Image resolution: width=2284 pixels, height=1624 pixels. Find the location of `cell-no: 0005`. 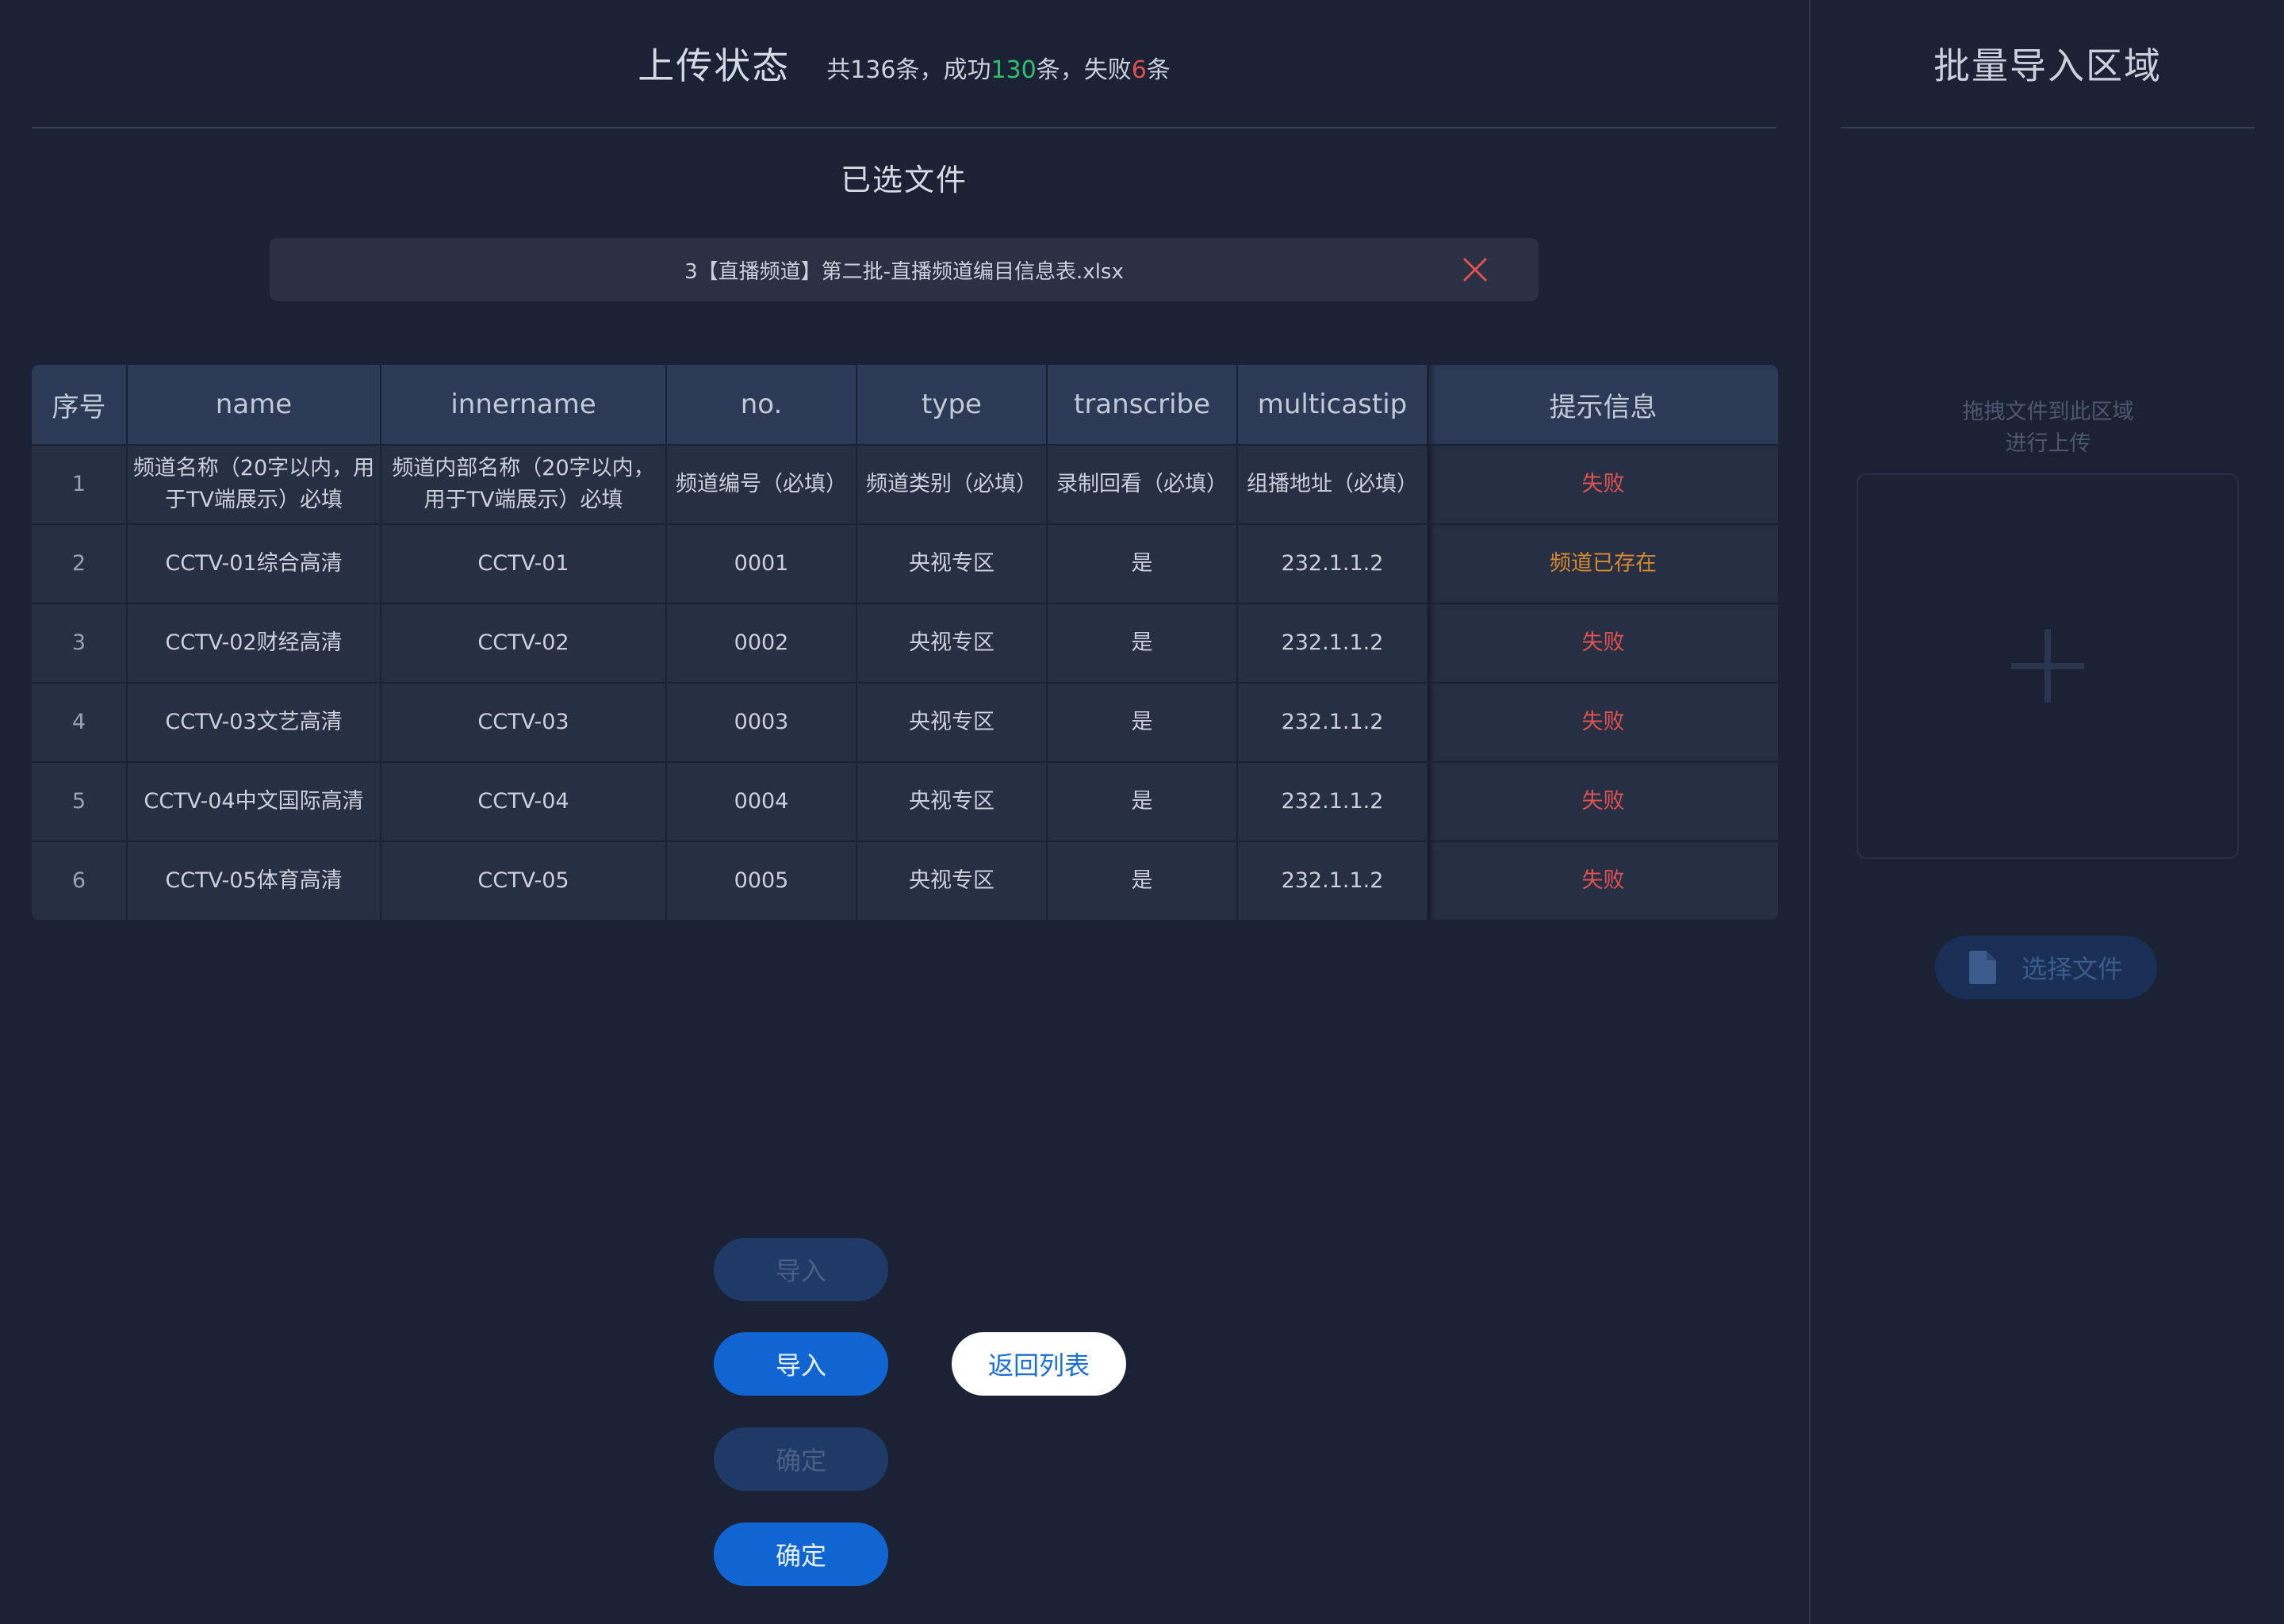

cell-no: 0005 is located at coordinates (761, 880).